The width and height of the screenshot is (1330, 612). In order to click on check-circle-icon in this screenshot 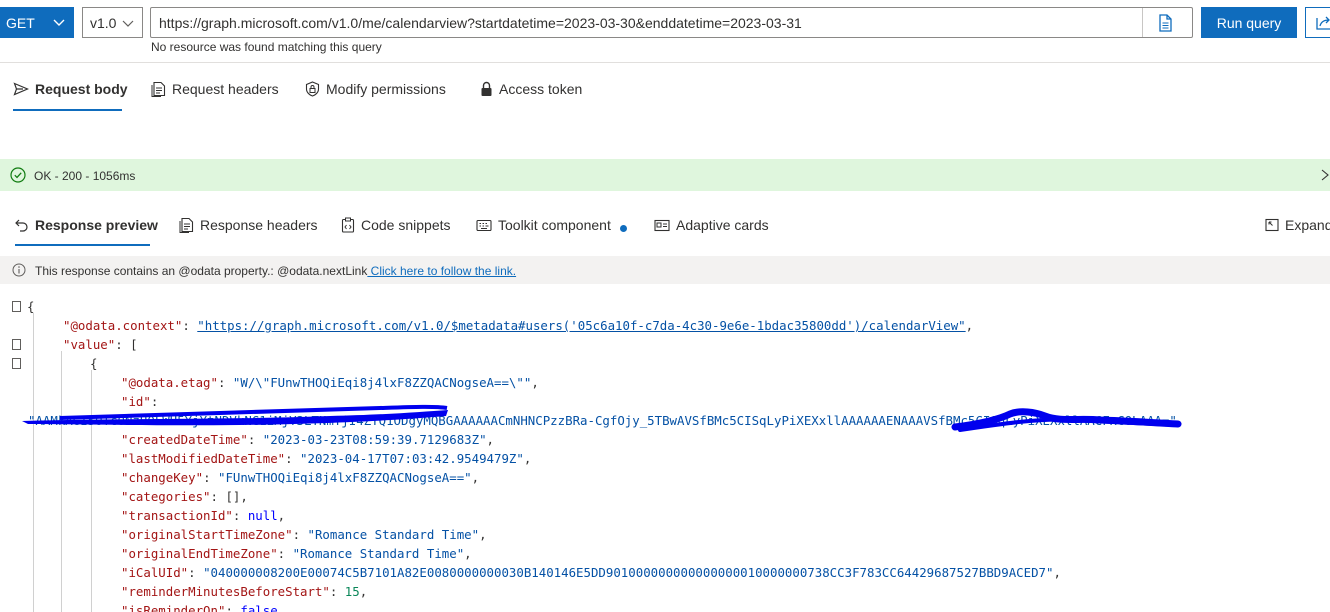, I will do `click(18, 175)`.